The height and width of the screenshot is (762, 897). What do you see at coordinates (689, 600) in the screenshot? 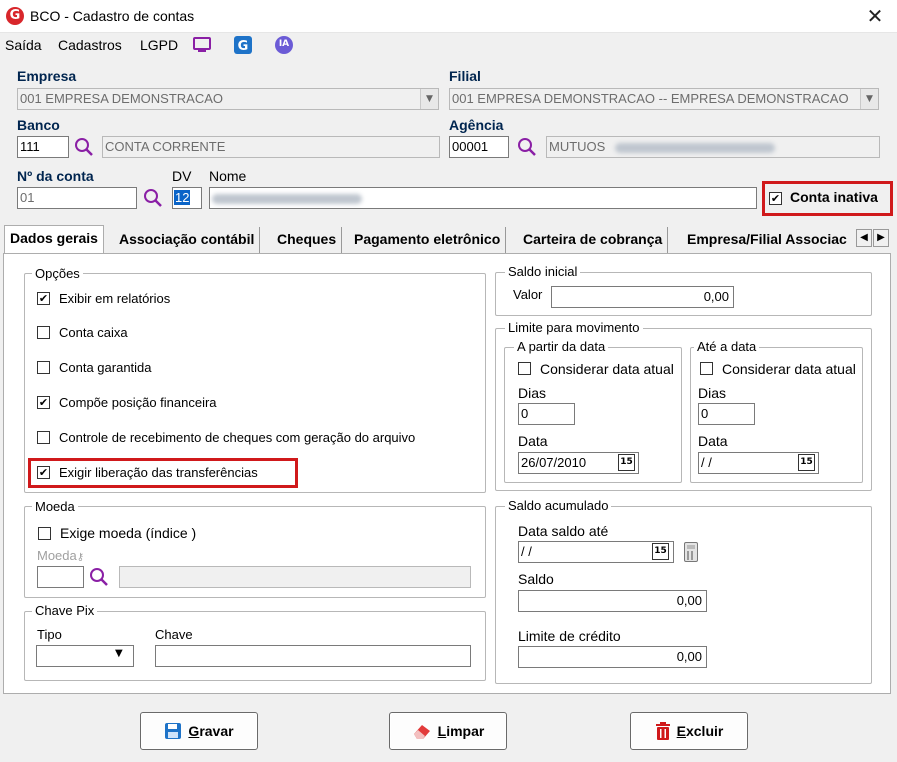
I see `saldo-value: 0,00` at bounding box center [689, 600].